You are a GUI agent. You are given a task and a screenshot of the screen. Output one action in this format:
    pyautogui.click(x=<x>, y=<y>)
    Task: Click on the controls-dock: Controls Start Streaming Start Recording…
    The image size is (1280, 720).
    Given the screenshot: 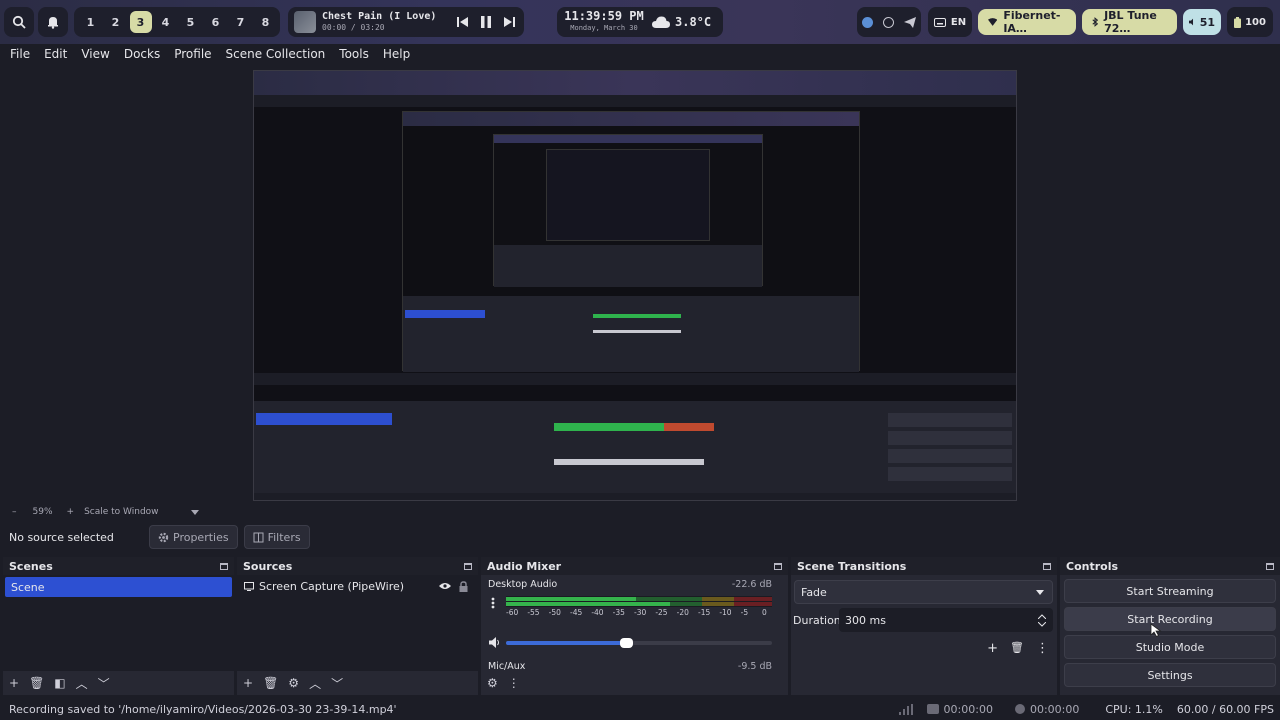 What is the action you would take?
    pyautogui.click(x=1170, y=626)
    